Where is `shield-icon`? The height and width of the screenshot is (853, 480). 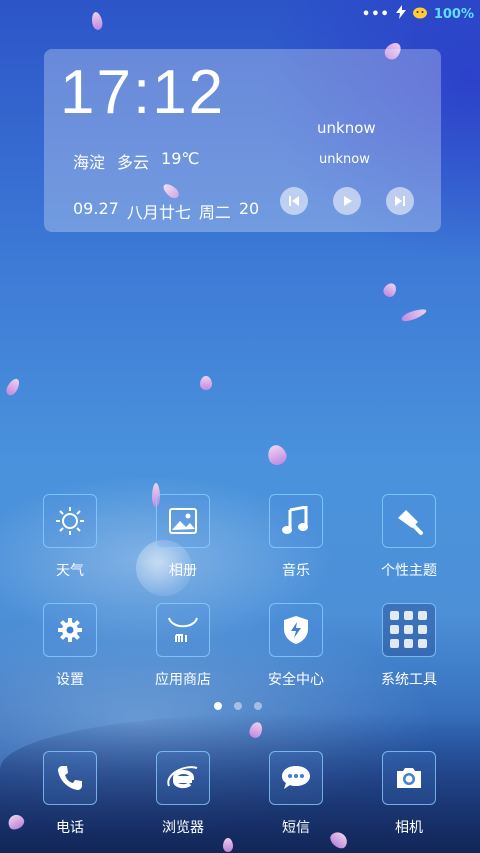
shield-icon is located at coordinates (296, 630).